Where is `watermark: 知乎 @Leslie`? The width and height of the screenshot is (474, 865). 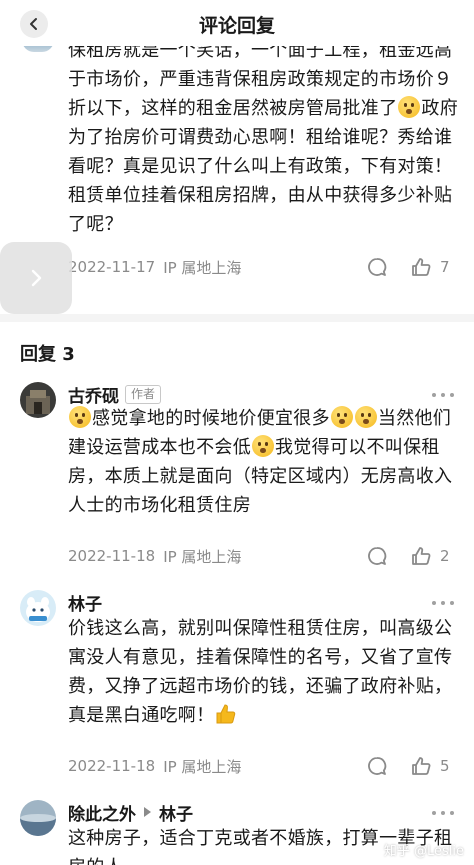 watermark: 知乎 @Leslie is located at coordinates (423, 851).